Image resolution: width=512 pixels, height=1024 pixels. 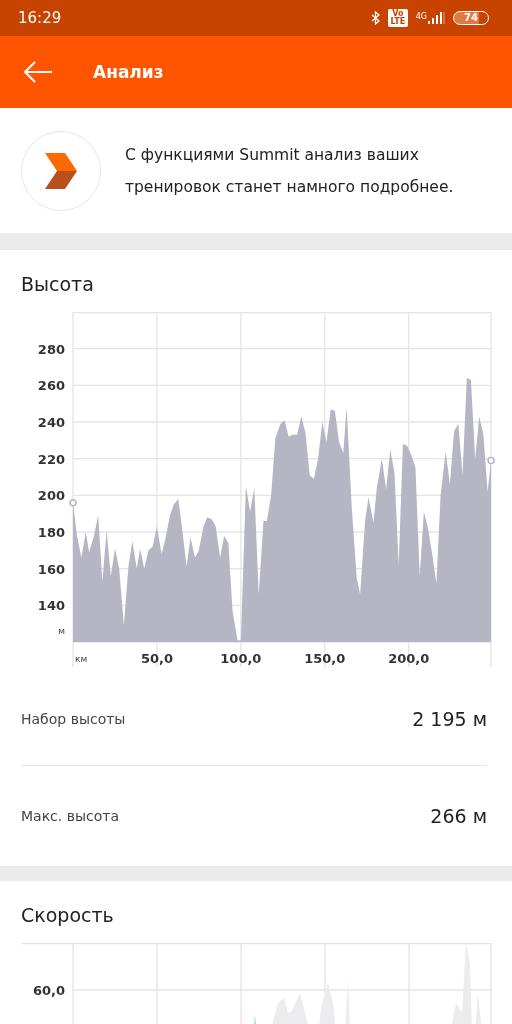 I want to click on screen-title: Анализ, so click(x=128, y=72).